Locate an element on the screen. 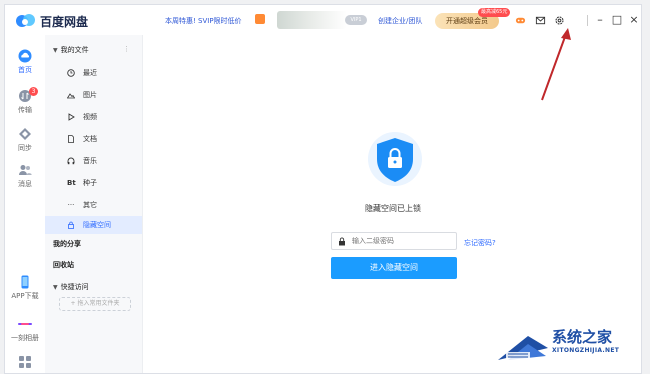 The image size is (650, 374). apps-grid-icon is located at coordinates (25, 362).